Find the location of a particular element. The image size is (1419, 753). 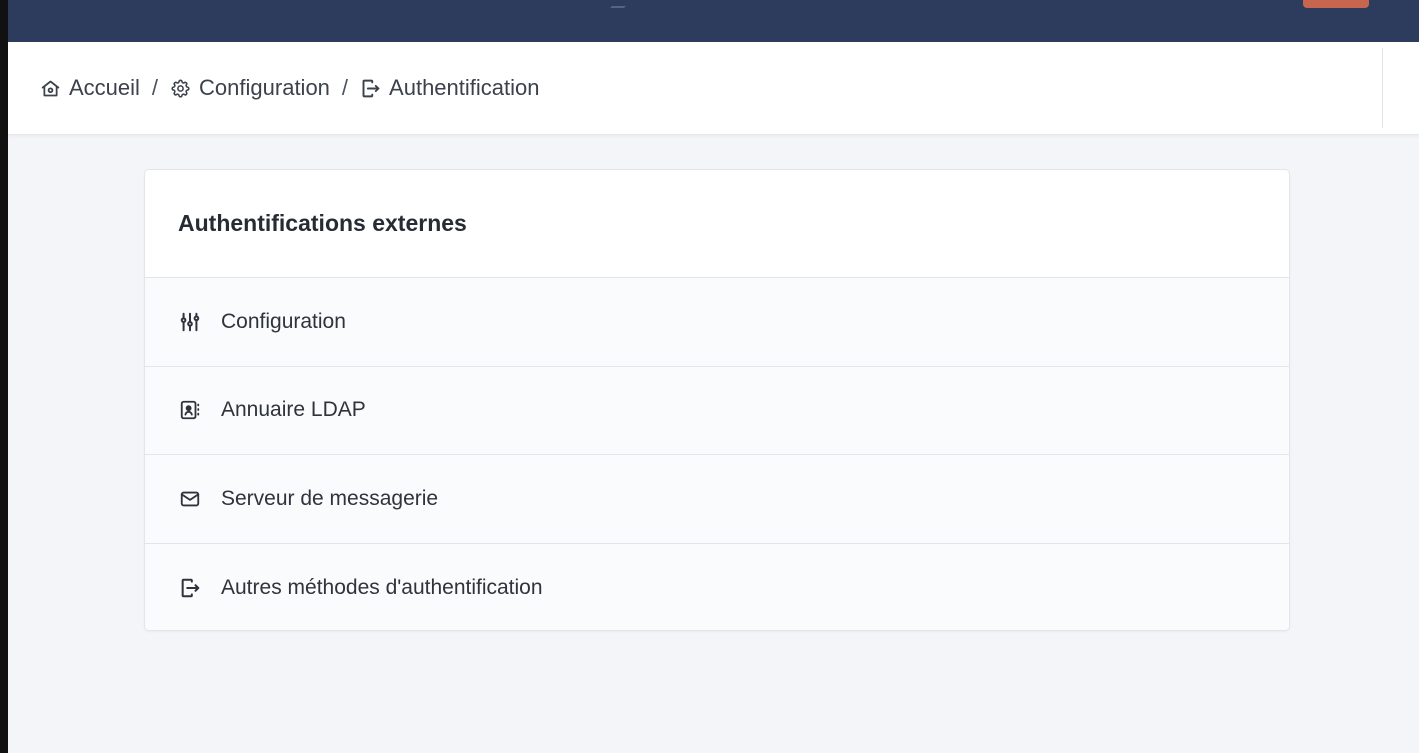

menu-item-label: Serveur de messagerie is located at coordinates (330, 498).